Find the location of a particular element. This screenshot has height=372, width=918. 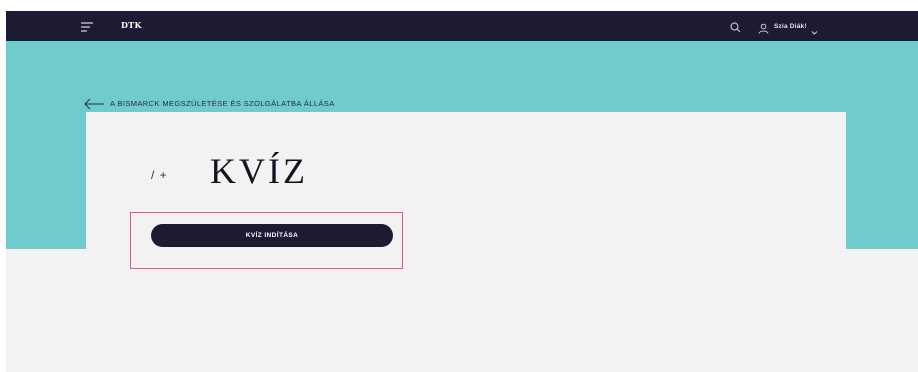

start-quiz-button: KVÍZ INDÍTÁSA is located at coordinates (272, 235).